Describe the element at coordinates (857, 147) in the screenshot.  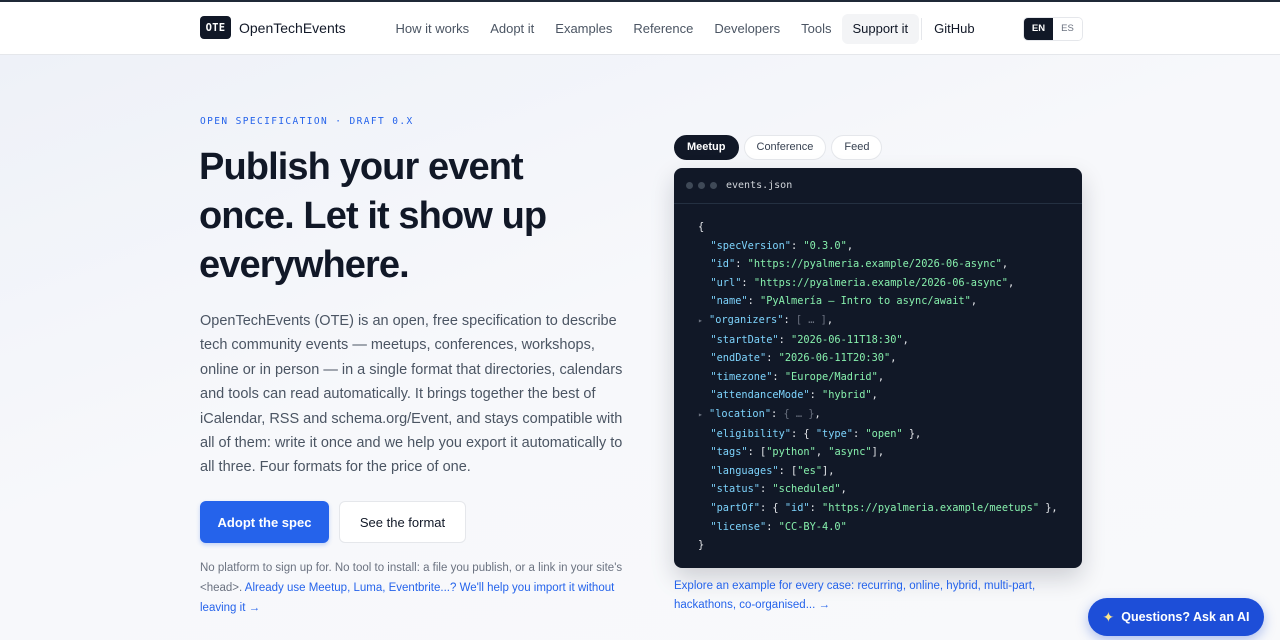
I see `tab-feed: Feed` at that location.